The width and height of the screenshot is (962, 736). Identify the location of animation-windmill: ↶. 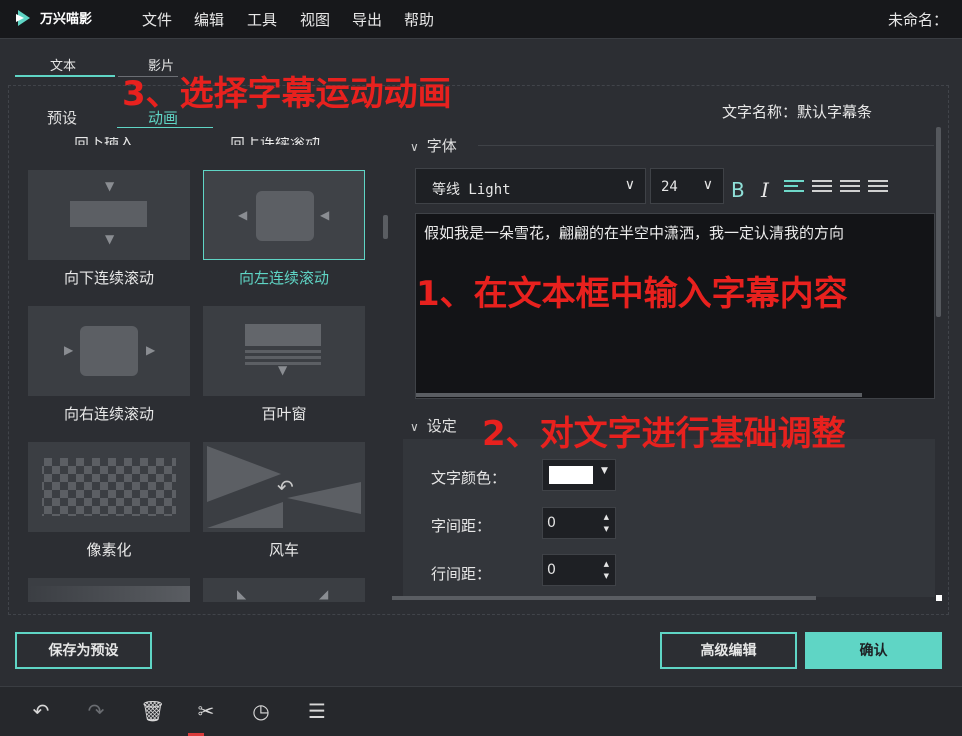
(284, 487).